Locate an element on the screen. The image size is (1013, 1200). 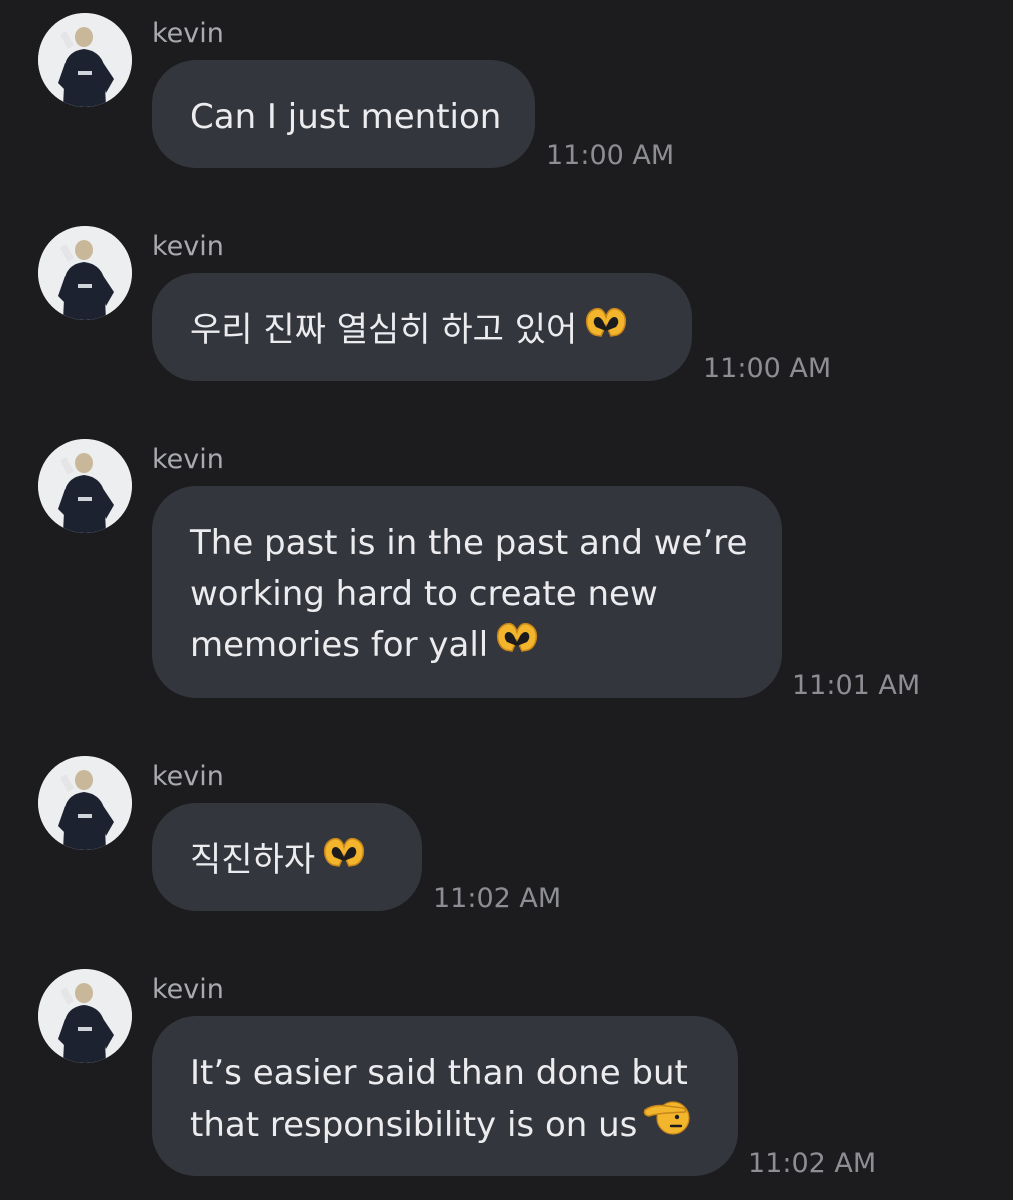
message-text-line: 우리 진짜 열심히 하고 있어 is located at coordinates (422, 331).